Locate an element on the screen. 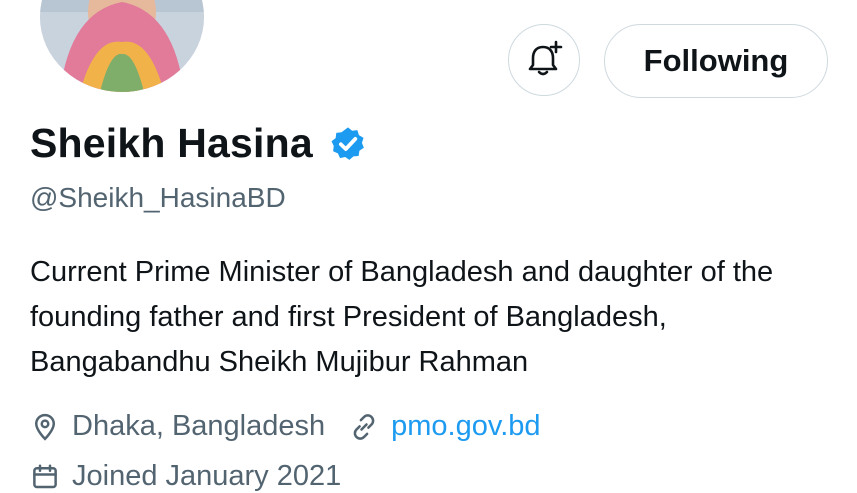 This screenshot has width=857, height=493. profile-joined-row: Joined January 2021 is located at coordinates (185, 476).